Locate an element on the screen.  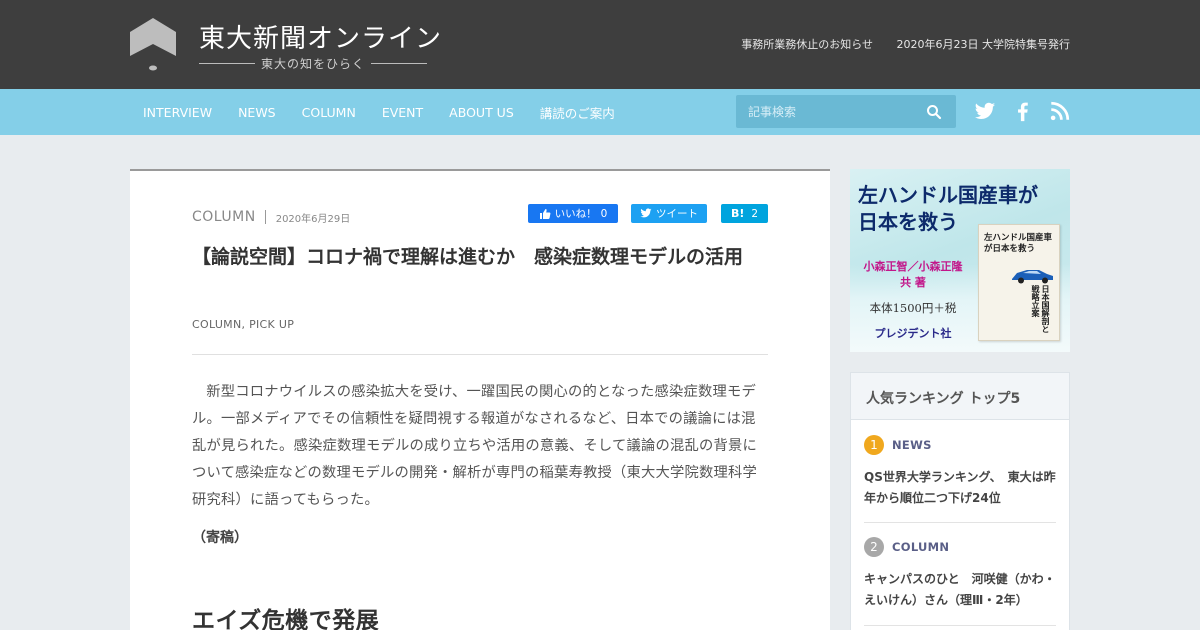
ranking-item-2: 2 COLUMN キャンパスのひと 河咲健（かわ・えいけん）さん（理Ⅲ・2年） is located at coordinates (960, 574).